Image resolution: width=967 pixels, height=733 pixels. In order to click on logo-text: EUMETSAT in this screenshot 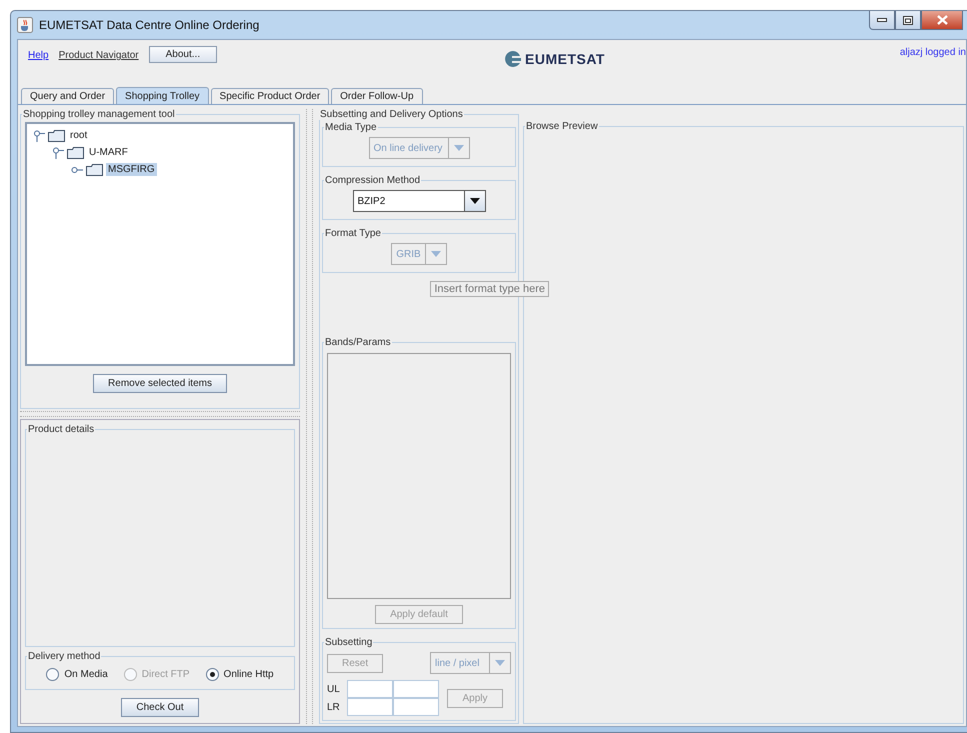, I will do `click(565, 59)`.